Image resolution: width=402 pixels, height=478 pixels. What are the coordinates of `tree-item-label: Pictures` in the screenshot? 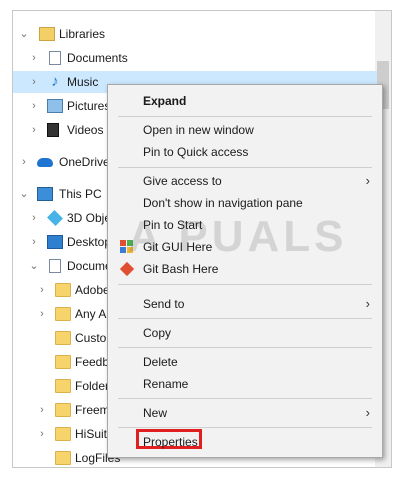 It's located at (89, 106).